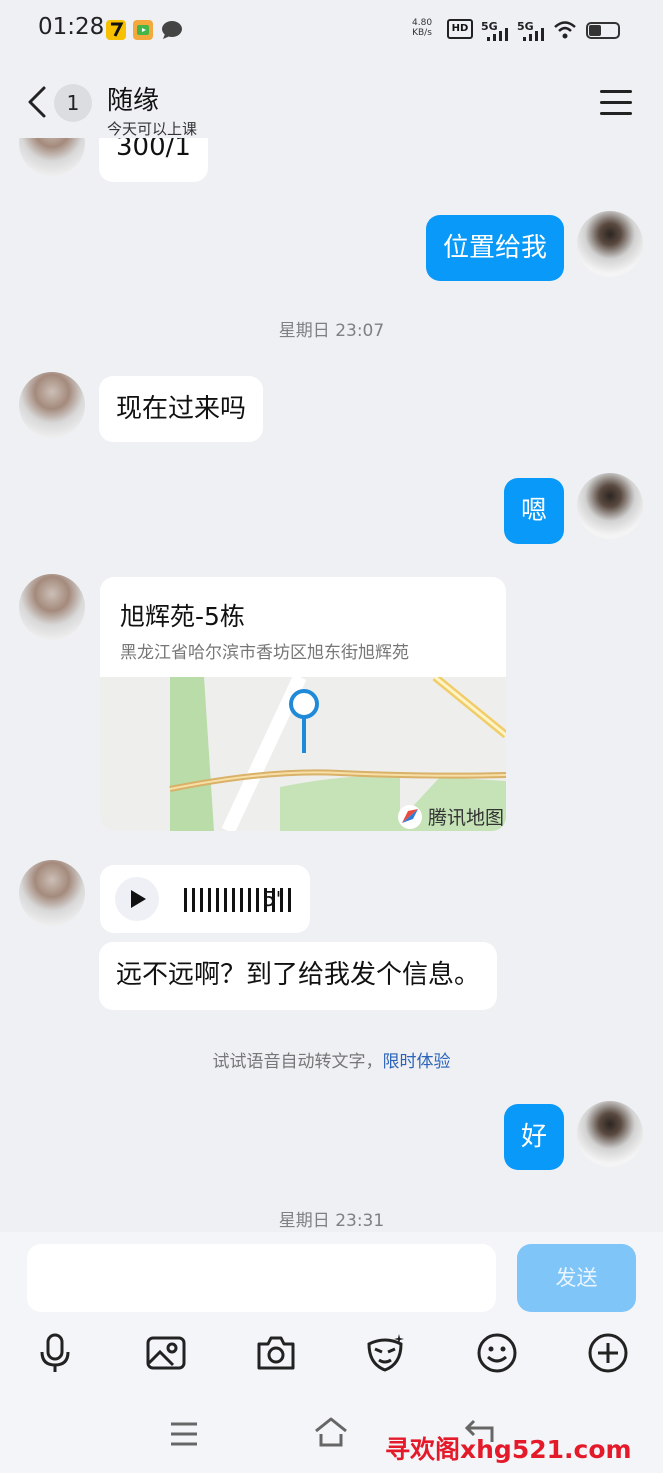  What do you see at coordinates (508, 1449) in the screenshot?
I see `watermark: 寻欢阁xhg521.com` at bounding box center [508, 1449].